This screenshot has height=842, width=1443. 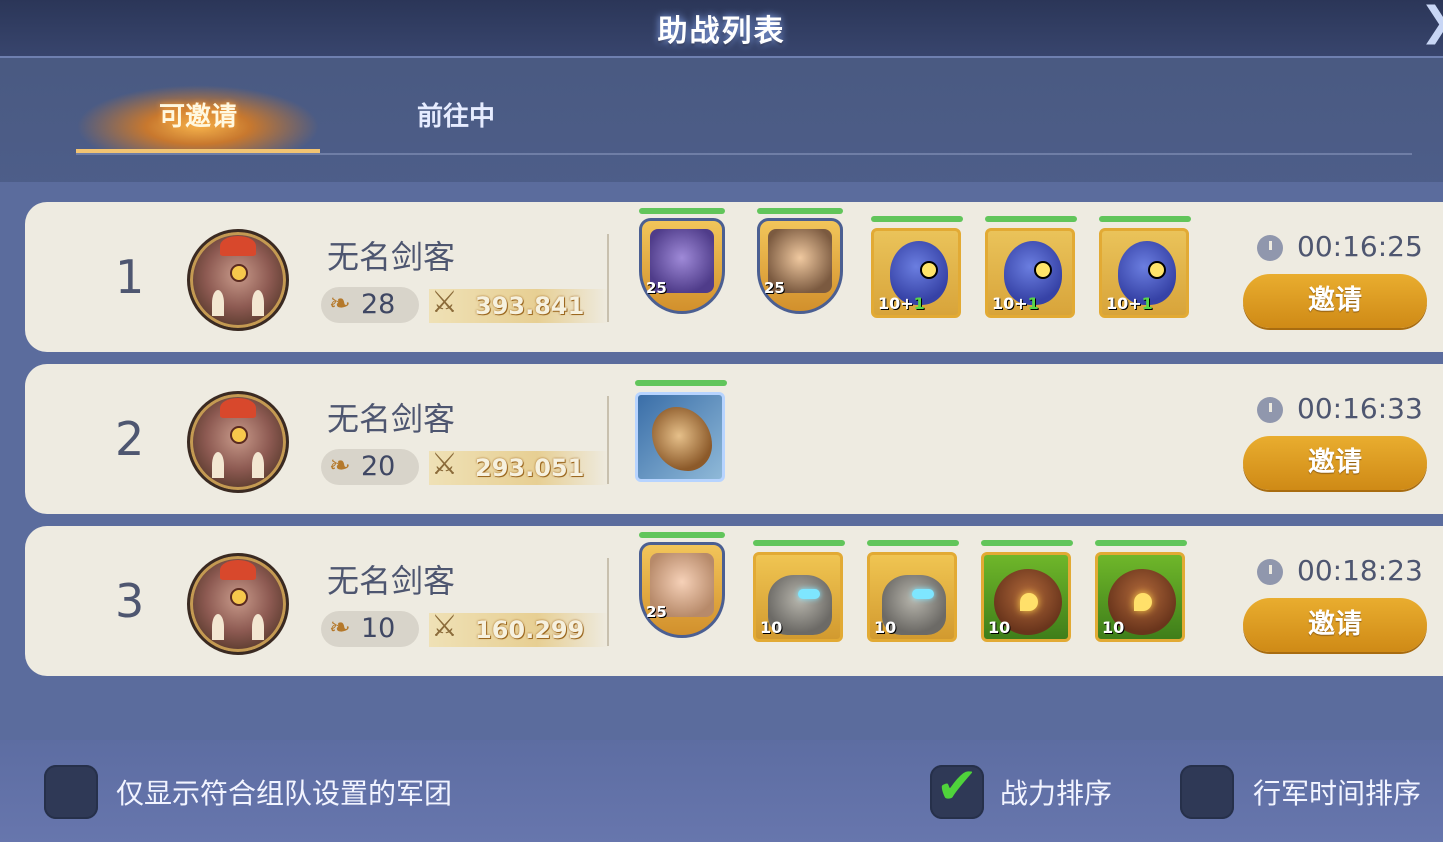 I want to click on medal-value: 20, so click(x=378, y=466).